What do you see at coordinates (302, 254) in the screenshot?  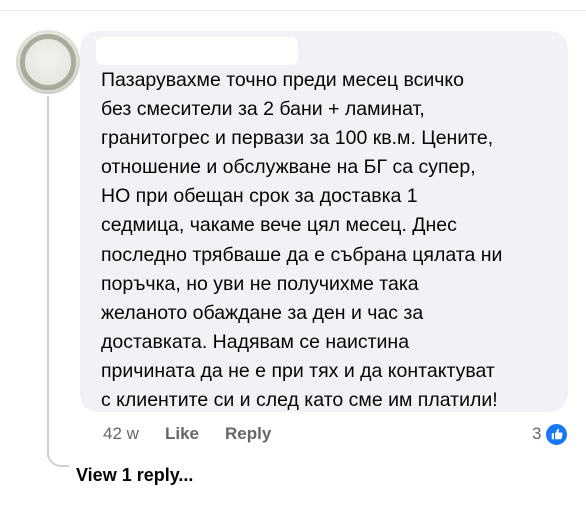 I see `comment-line: последно трябваше да е събрана цялата ни` at bounding box center [302, 254].